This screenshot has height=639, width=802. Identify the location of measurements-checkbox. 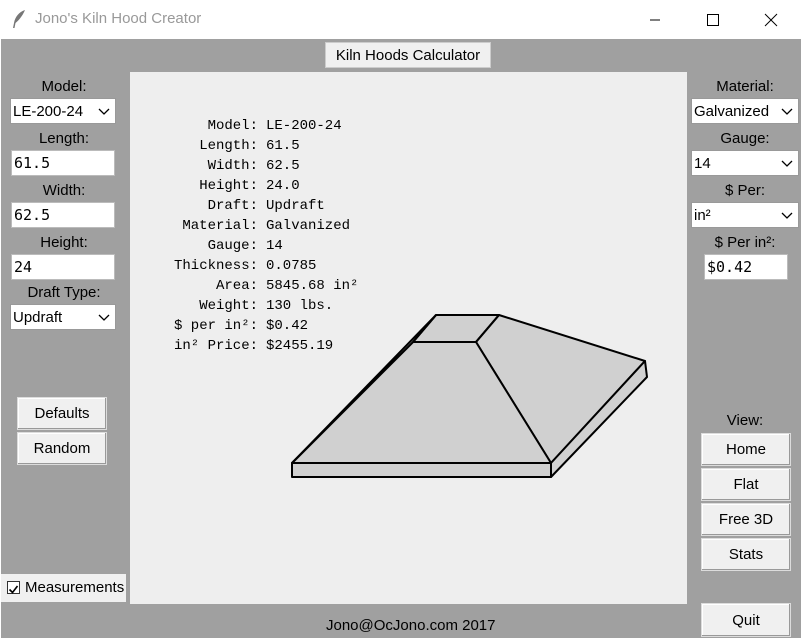
(13, 587).